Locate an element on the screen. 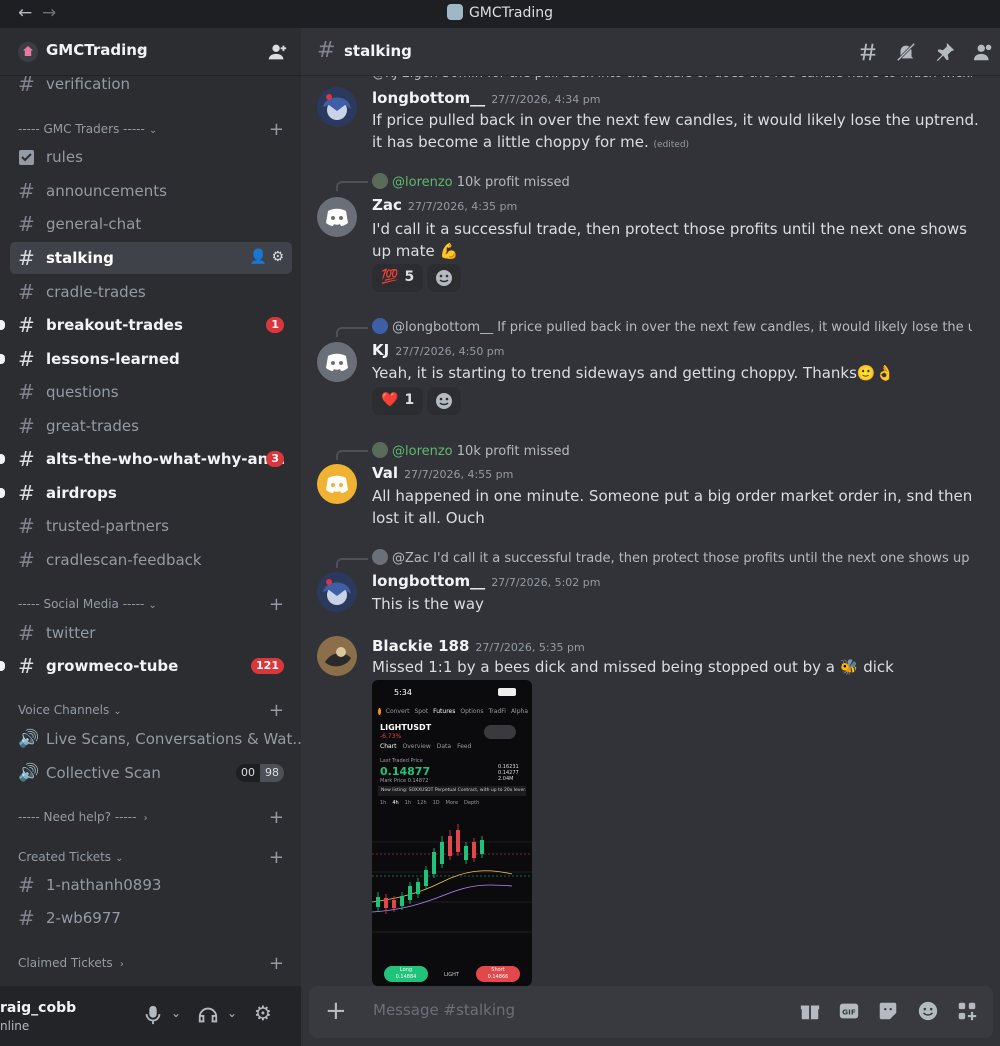 The height and width of the screenshot is (1046, 1000). reaction-button: ❤️ 1 is located at coordinates (398, 401).